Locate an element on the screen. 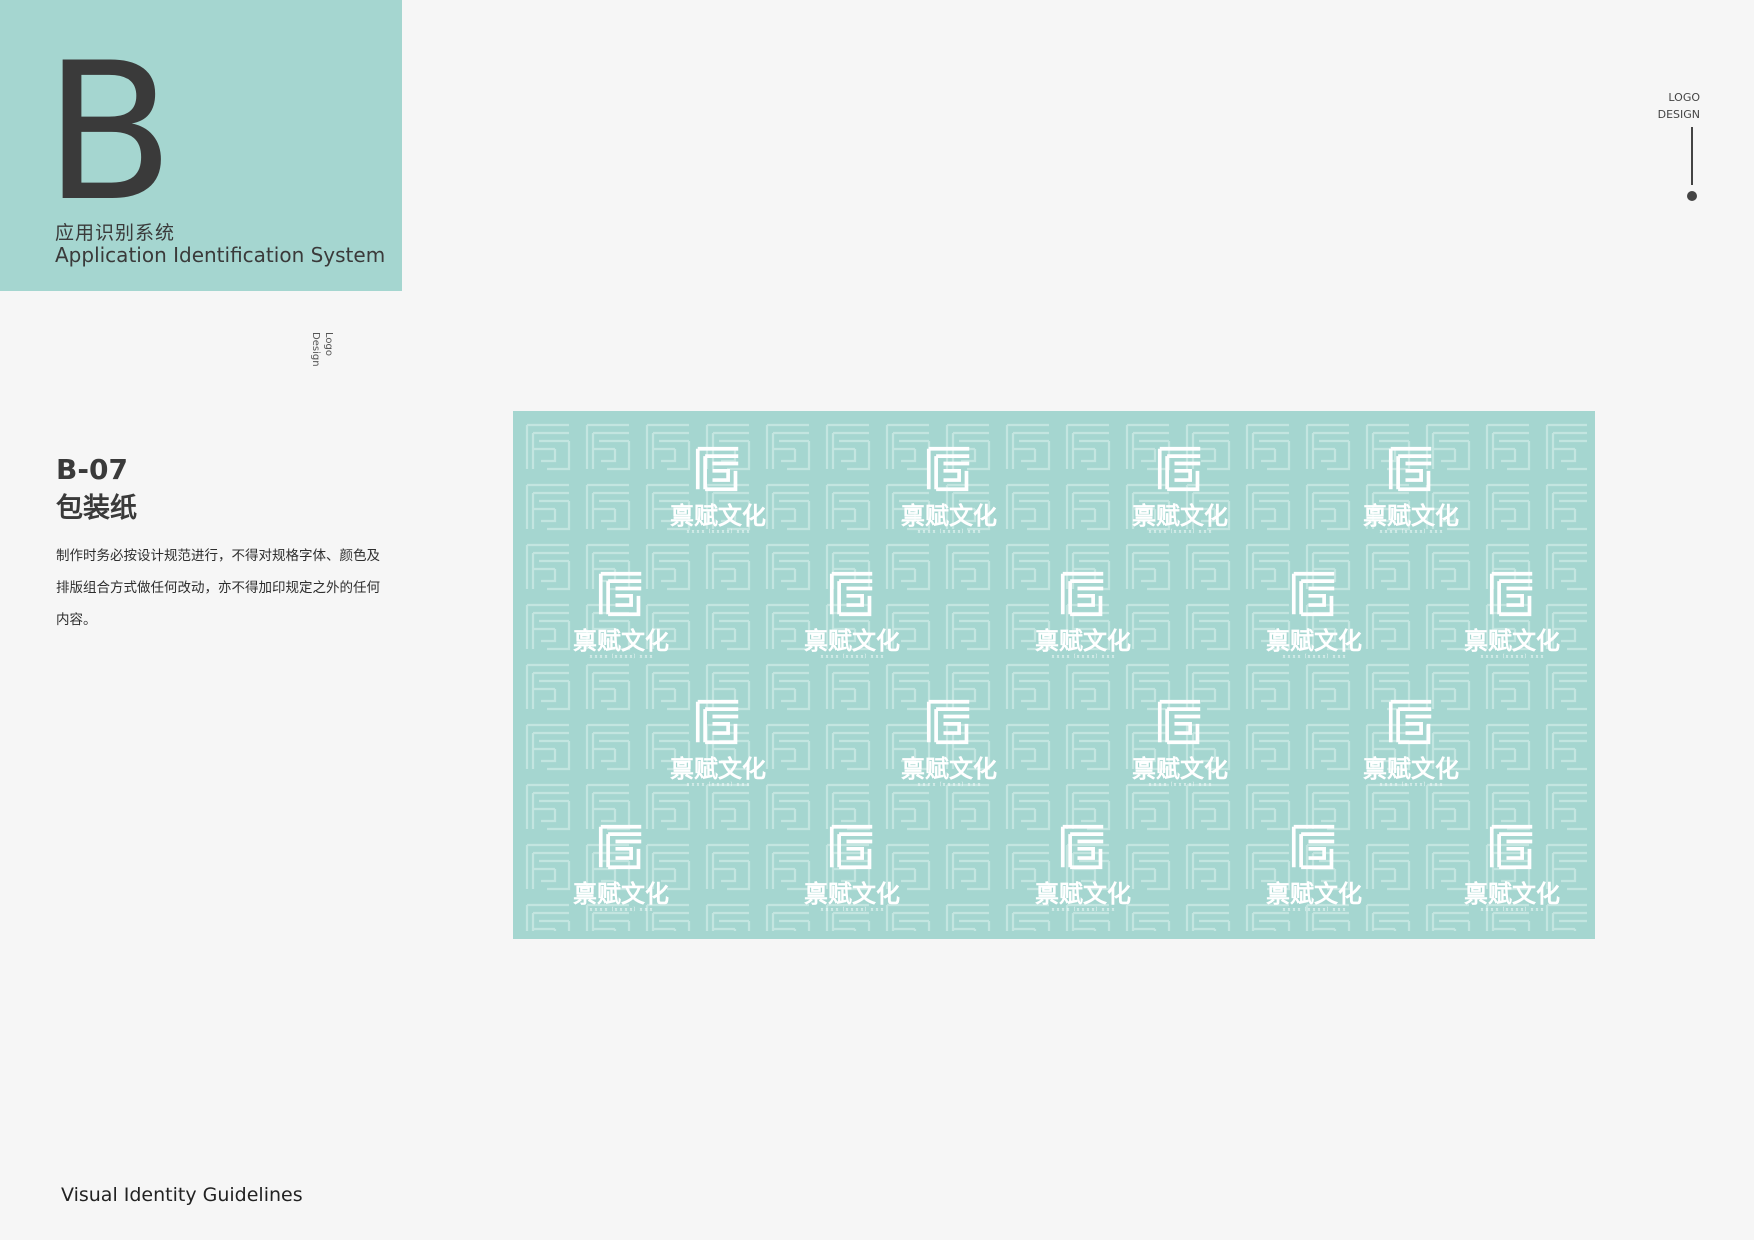  section-title-en: Application Identification System is located at coordinates (220, 255).